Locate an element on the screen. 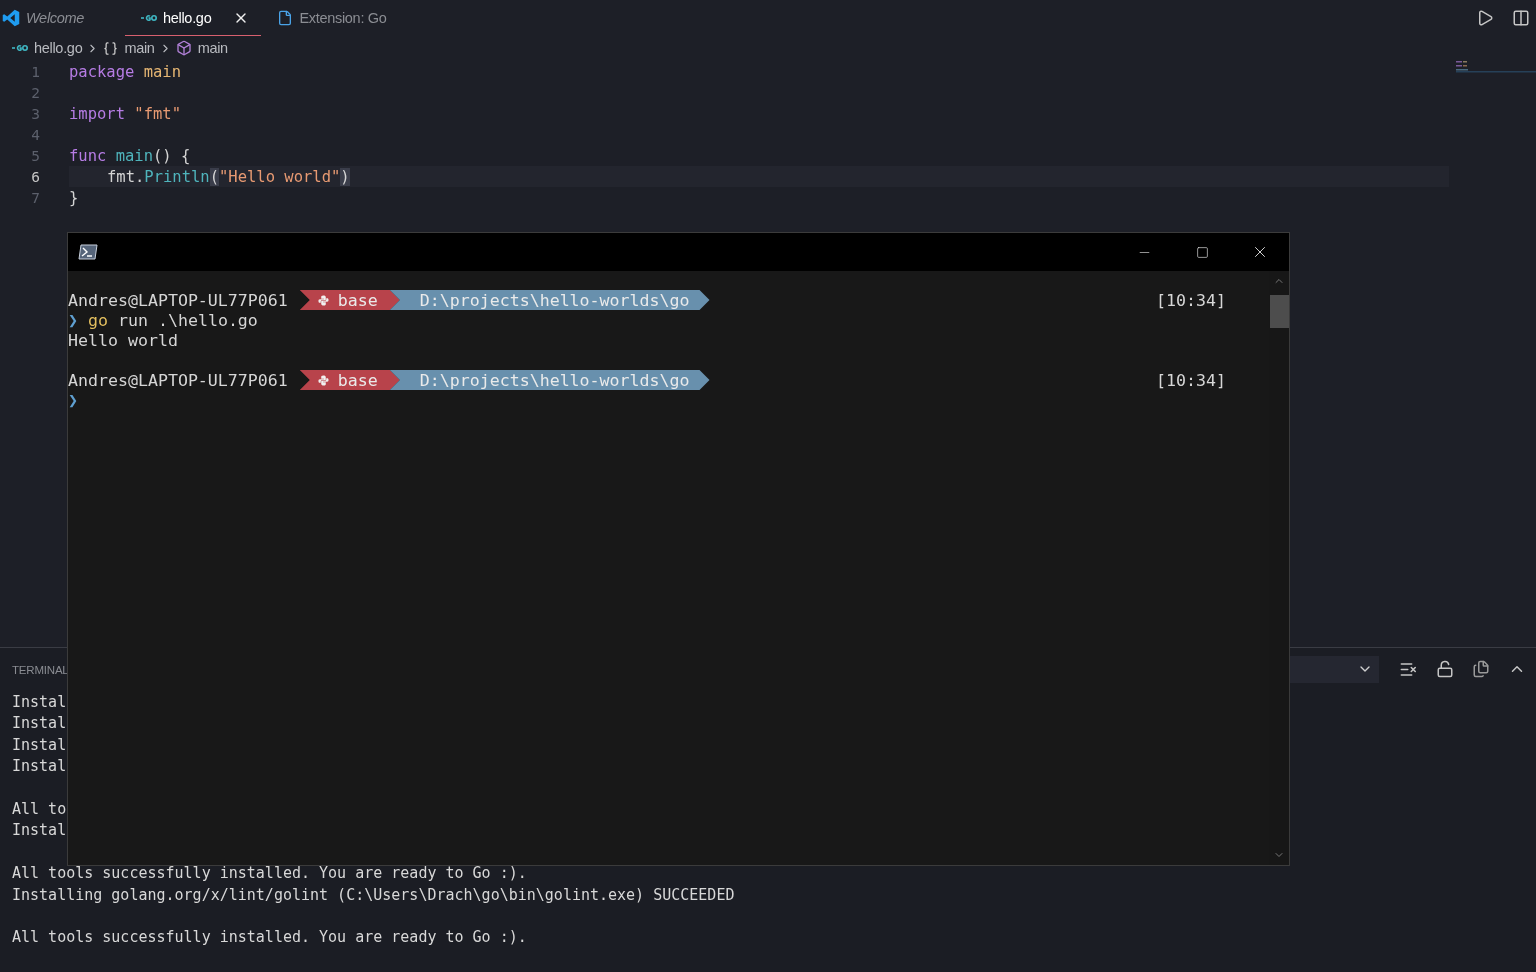  run-icon is located at coordinates (1485, 18).